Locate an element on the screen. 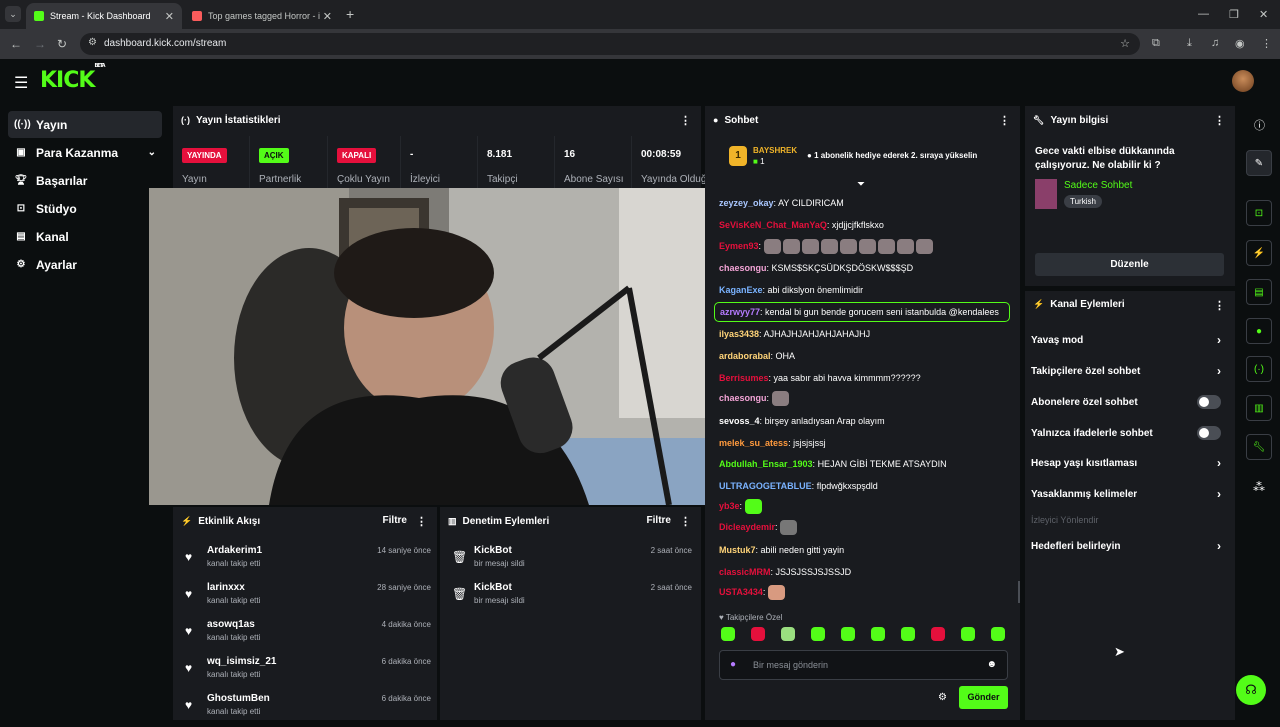 The width and height of the screenshot is (1280, 727). kick-logo: KICKBETA is located at coordinates (73, 78).